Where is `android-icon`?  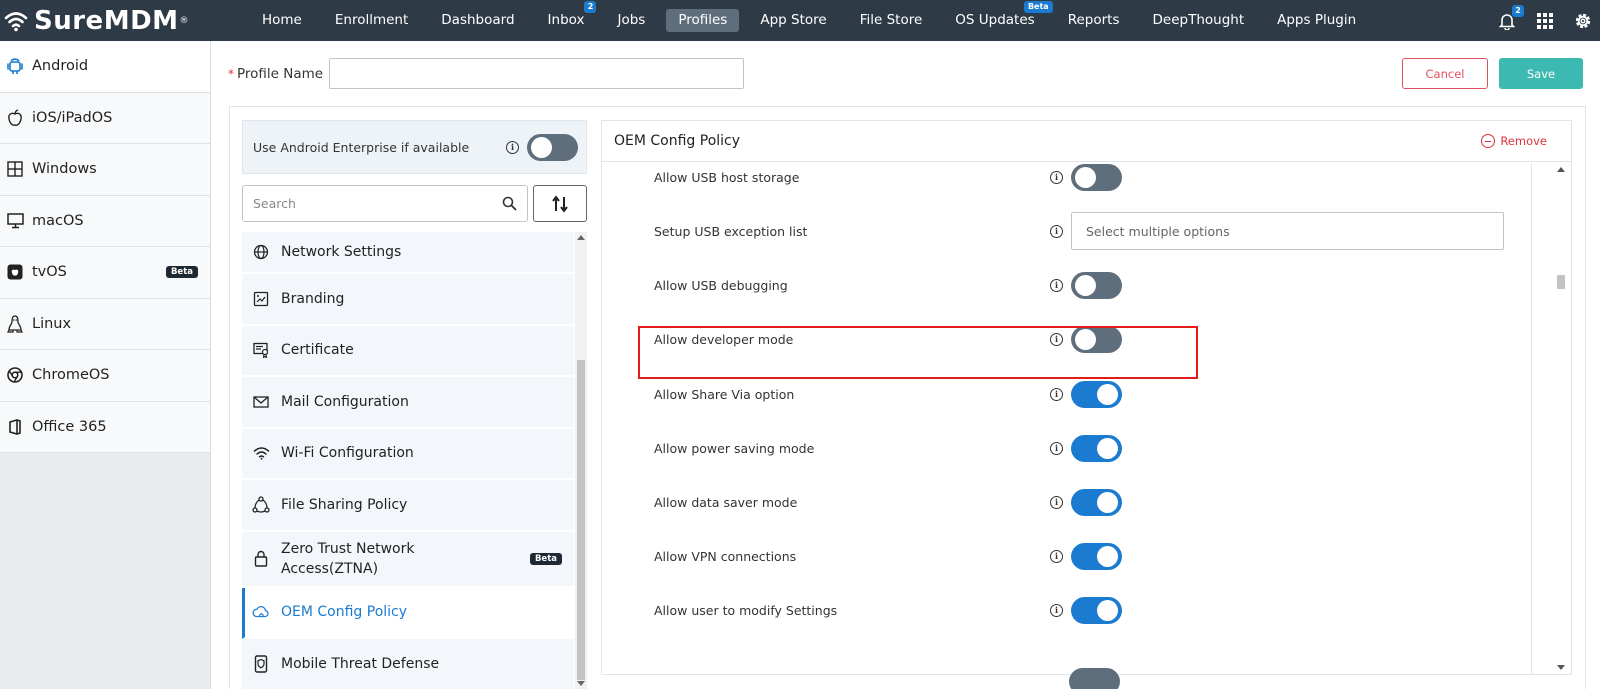
android-icon is located at coordinates (15, 66).